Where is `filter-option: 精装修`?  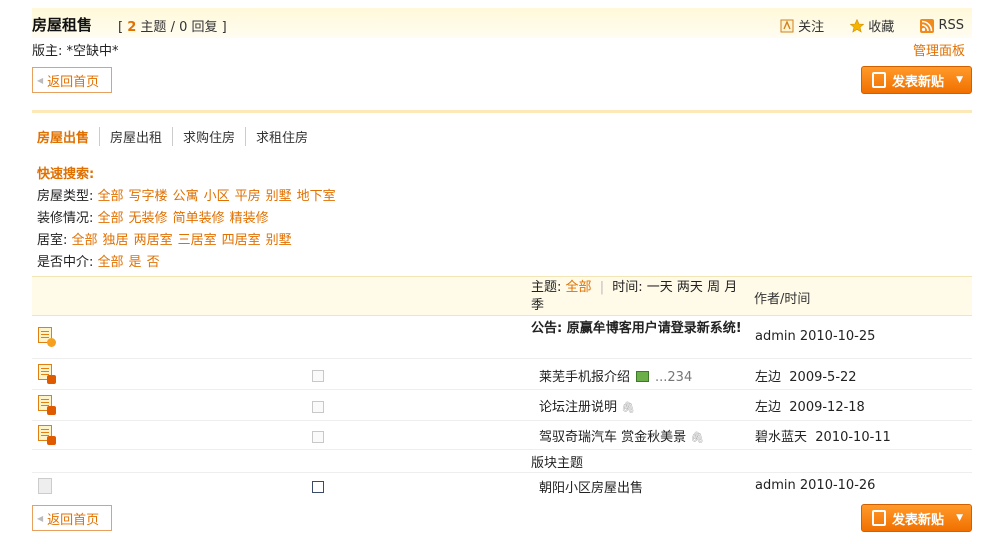
filter-option: 精装修 is located at coordinates (249, 218).